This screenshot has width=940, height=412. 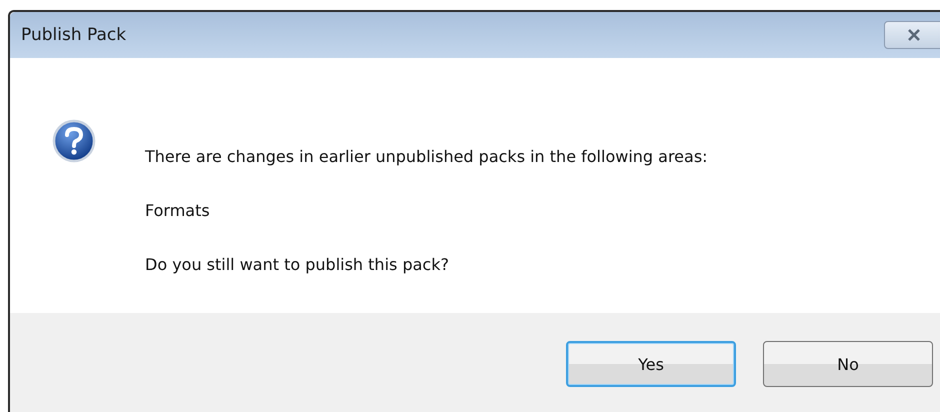 What do you see at coordinates (74, 141) in the screenshot?
I see `question-icon` at bounding box center [74, 141].